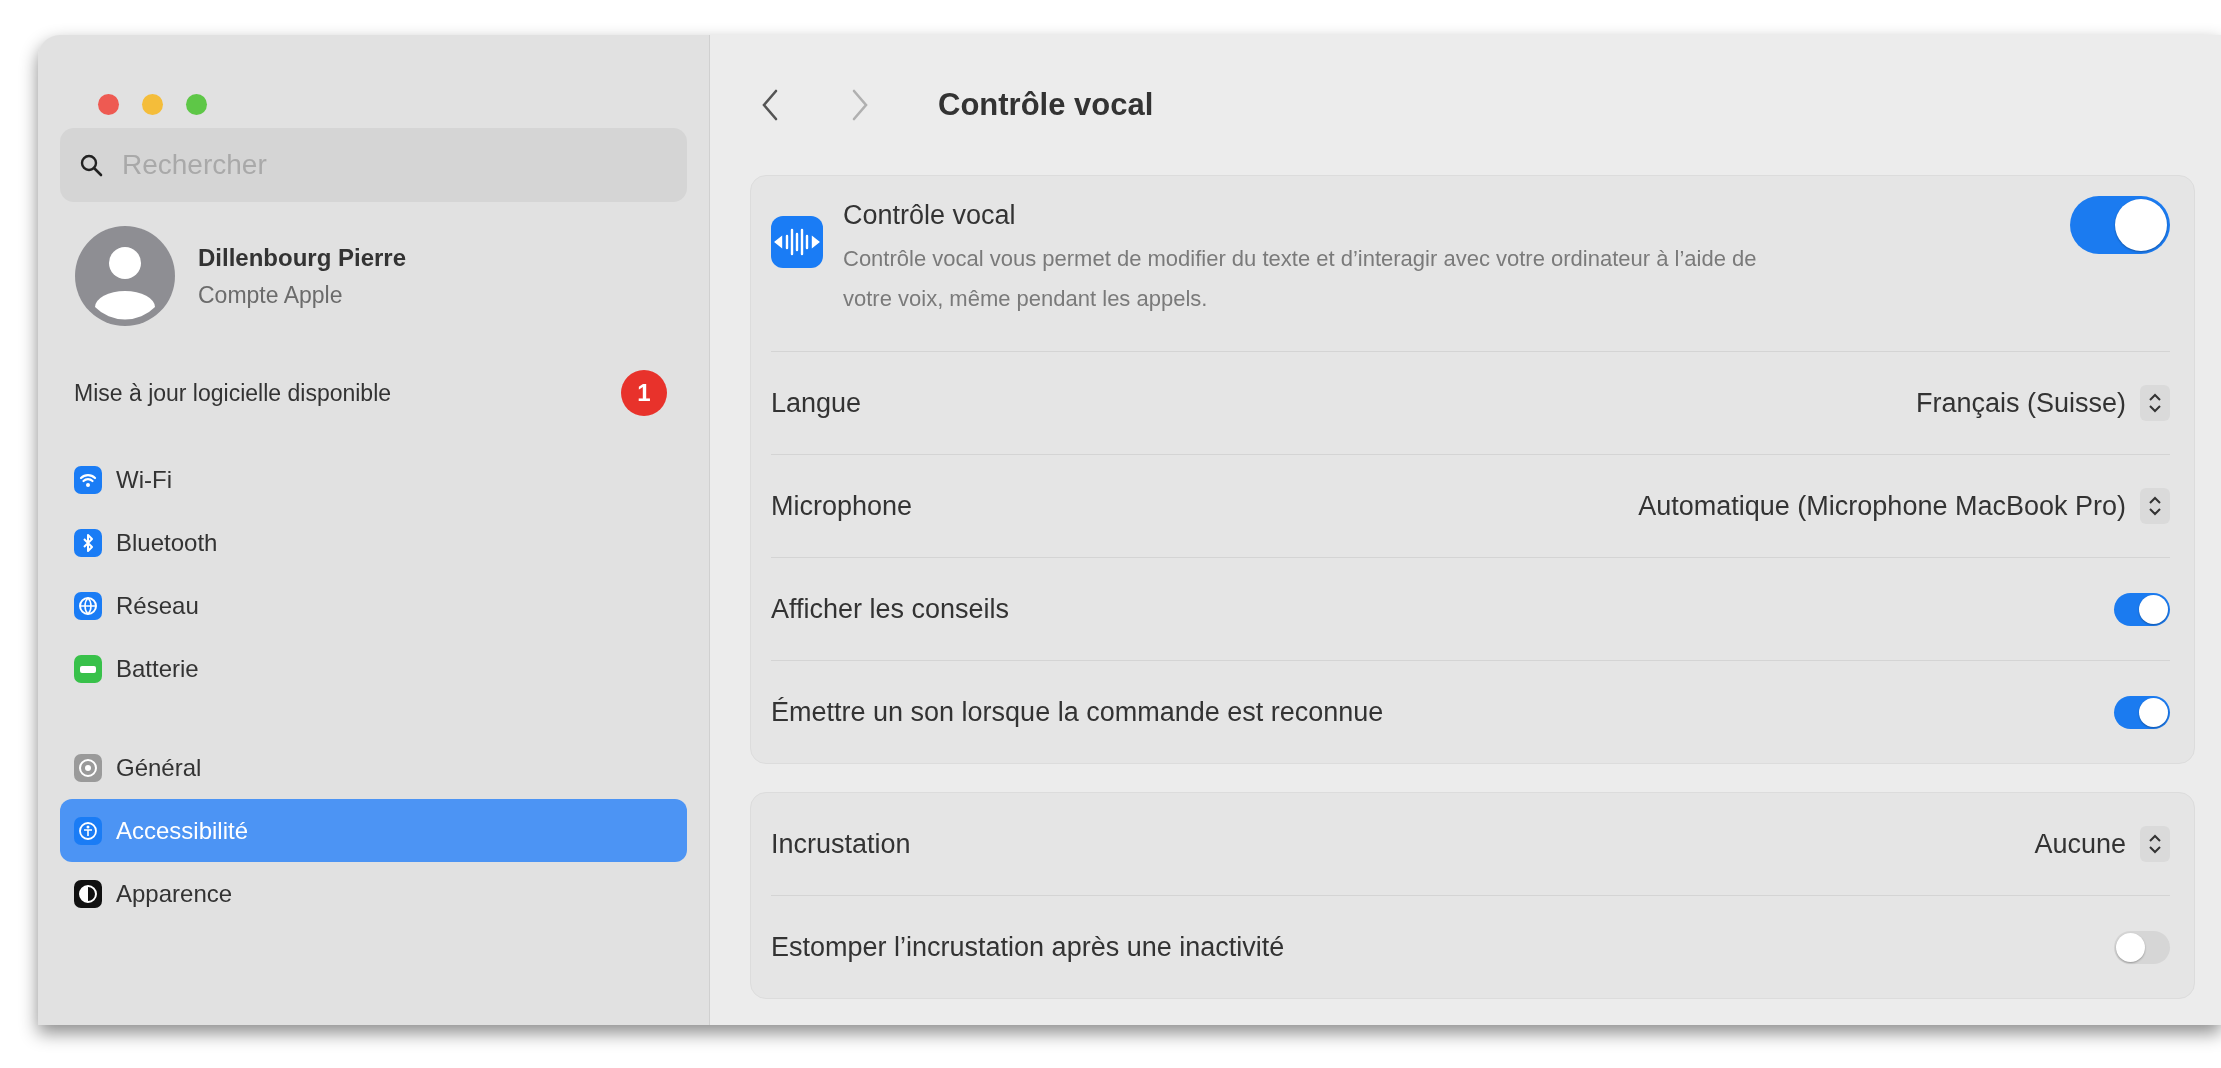  I want to click on search-icon, so click(91, 165).